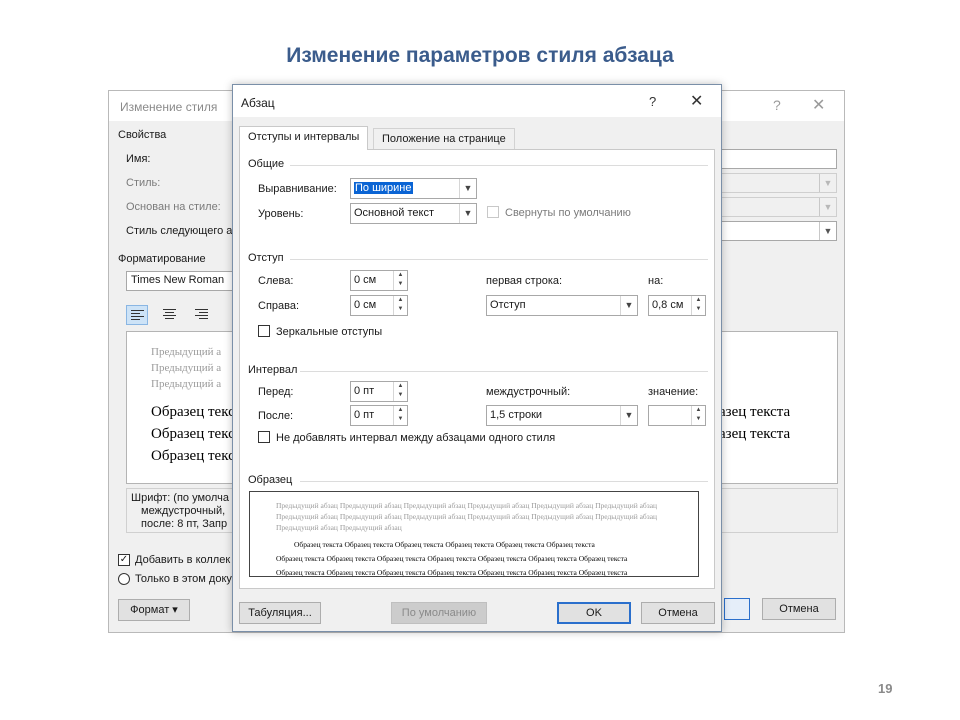 This screenshot has width=960, height=720. What do you see at coordinates (524, 281) in the screenshot?
I see `first-line-label: первая строка:` at bounding box center [524, 281].